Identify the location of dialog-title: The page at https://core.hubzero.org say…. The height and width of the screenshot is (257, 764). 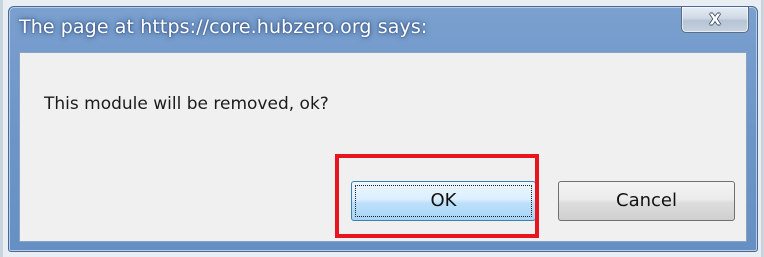
(223, 27).